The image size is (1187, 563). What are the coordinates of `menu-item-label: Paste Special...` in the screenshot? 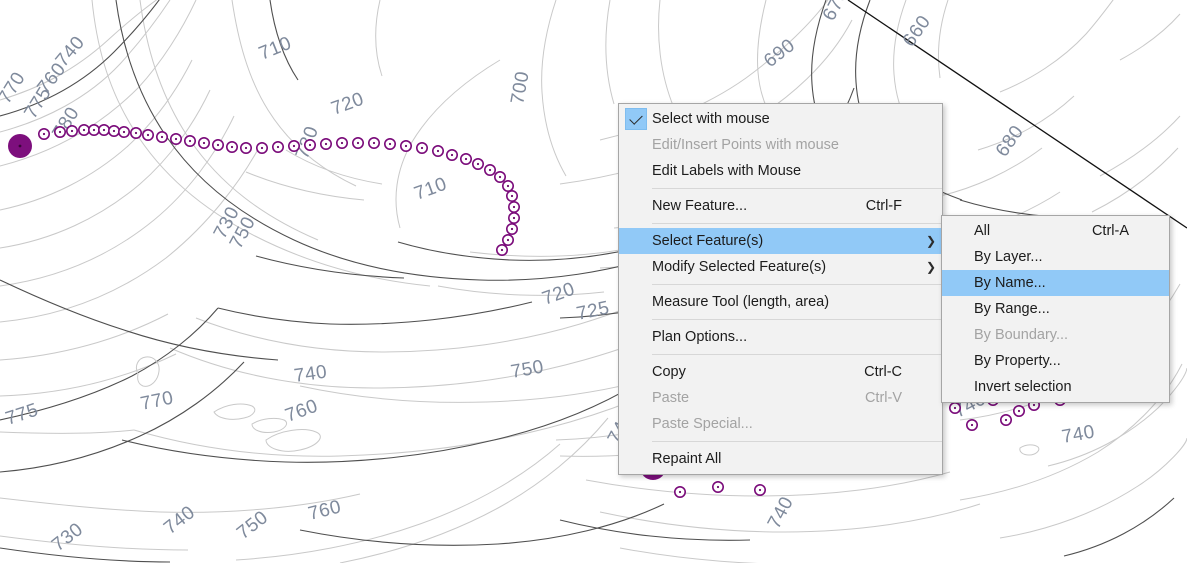 It's located at (702, 424).